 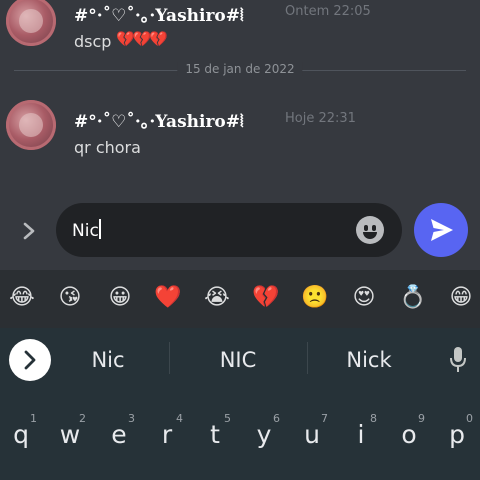 I want to click on emoji-suggestion: 🙁, so click(x=315, y=298).